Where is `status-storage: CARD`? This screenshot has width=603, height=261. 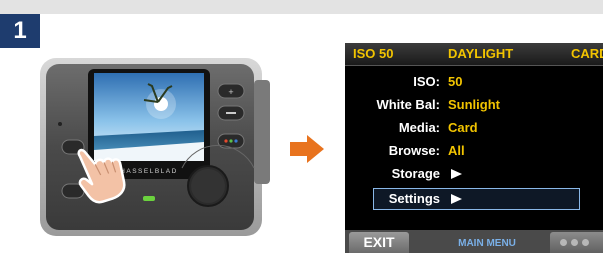 status-storage: CARD is located at coordinates (587, 53).